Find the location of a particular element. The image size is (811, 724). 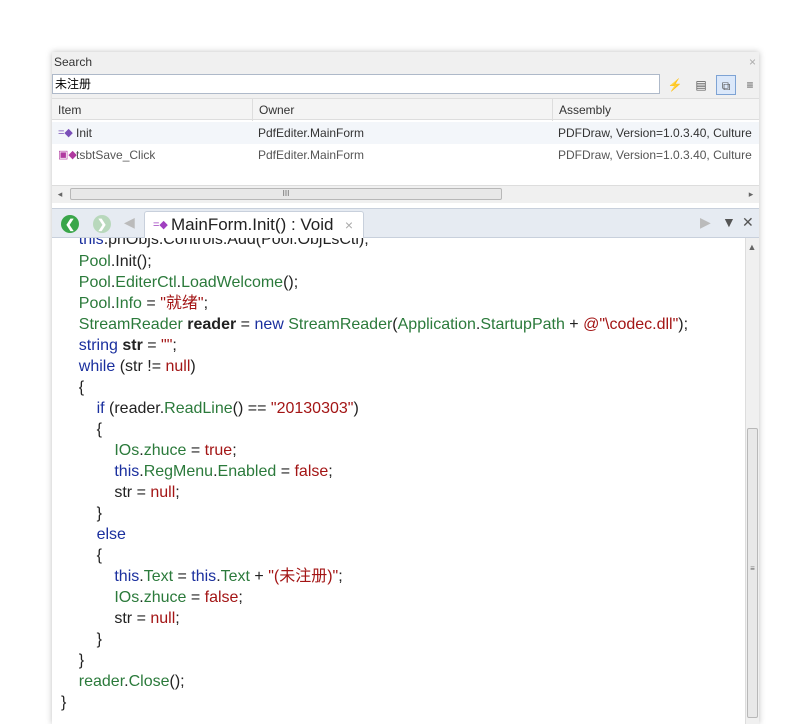

search-panel-title: Search is located at coordinates (73, 62).